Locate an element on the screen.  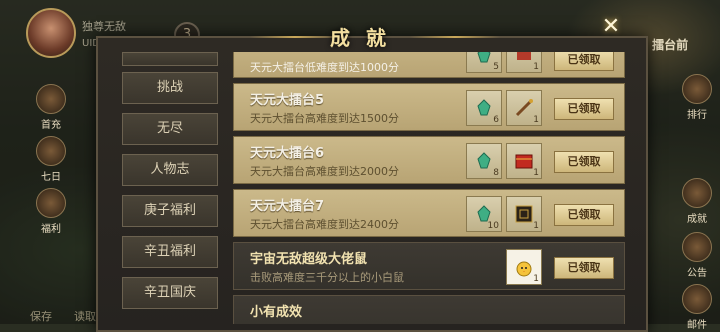
menu-save: 保存 is located at coordinates (41, 316).